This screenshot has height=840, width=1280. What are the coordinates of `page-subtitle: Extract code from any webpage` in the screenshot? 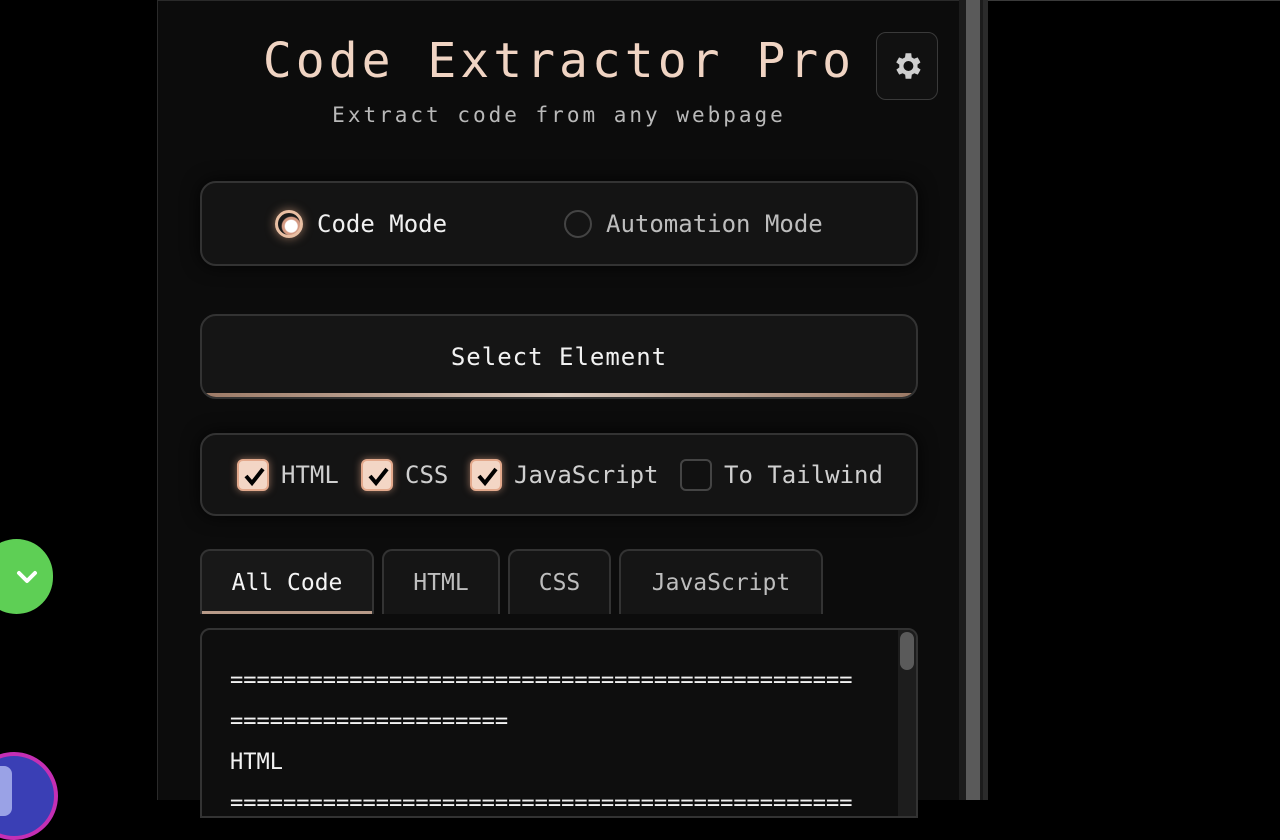 It's located at (559, 115).